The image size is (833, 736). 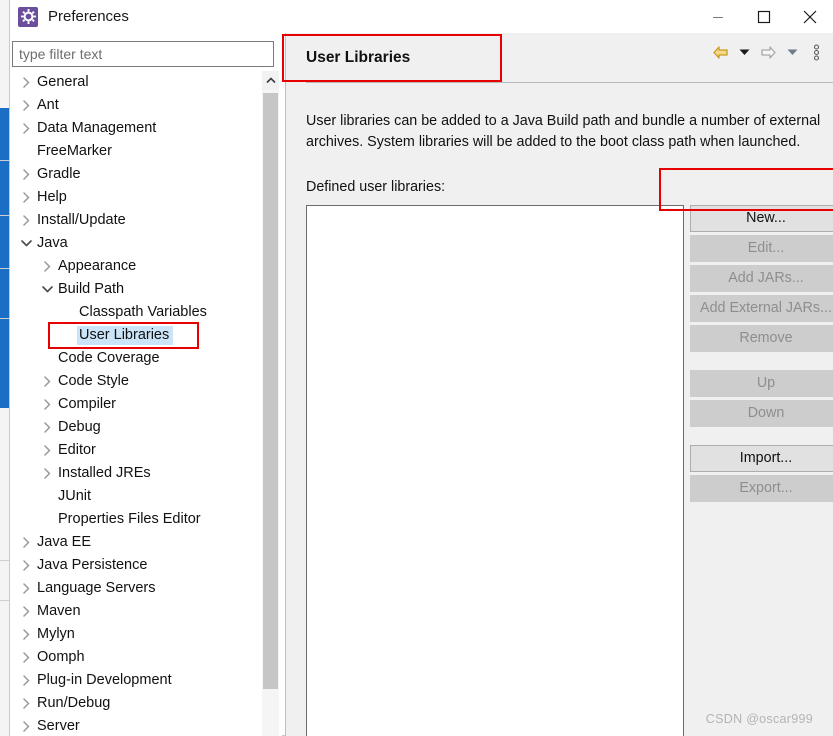 I want to click on tree-item-gradle: Gradle, so click(x=136, y=174).